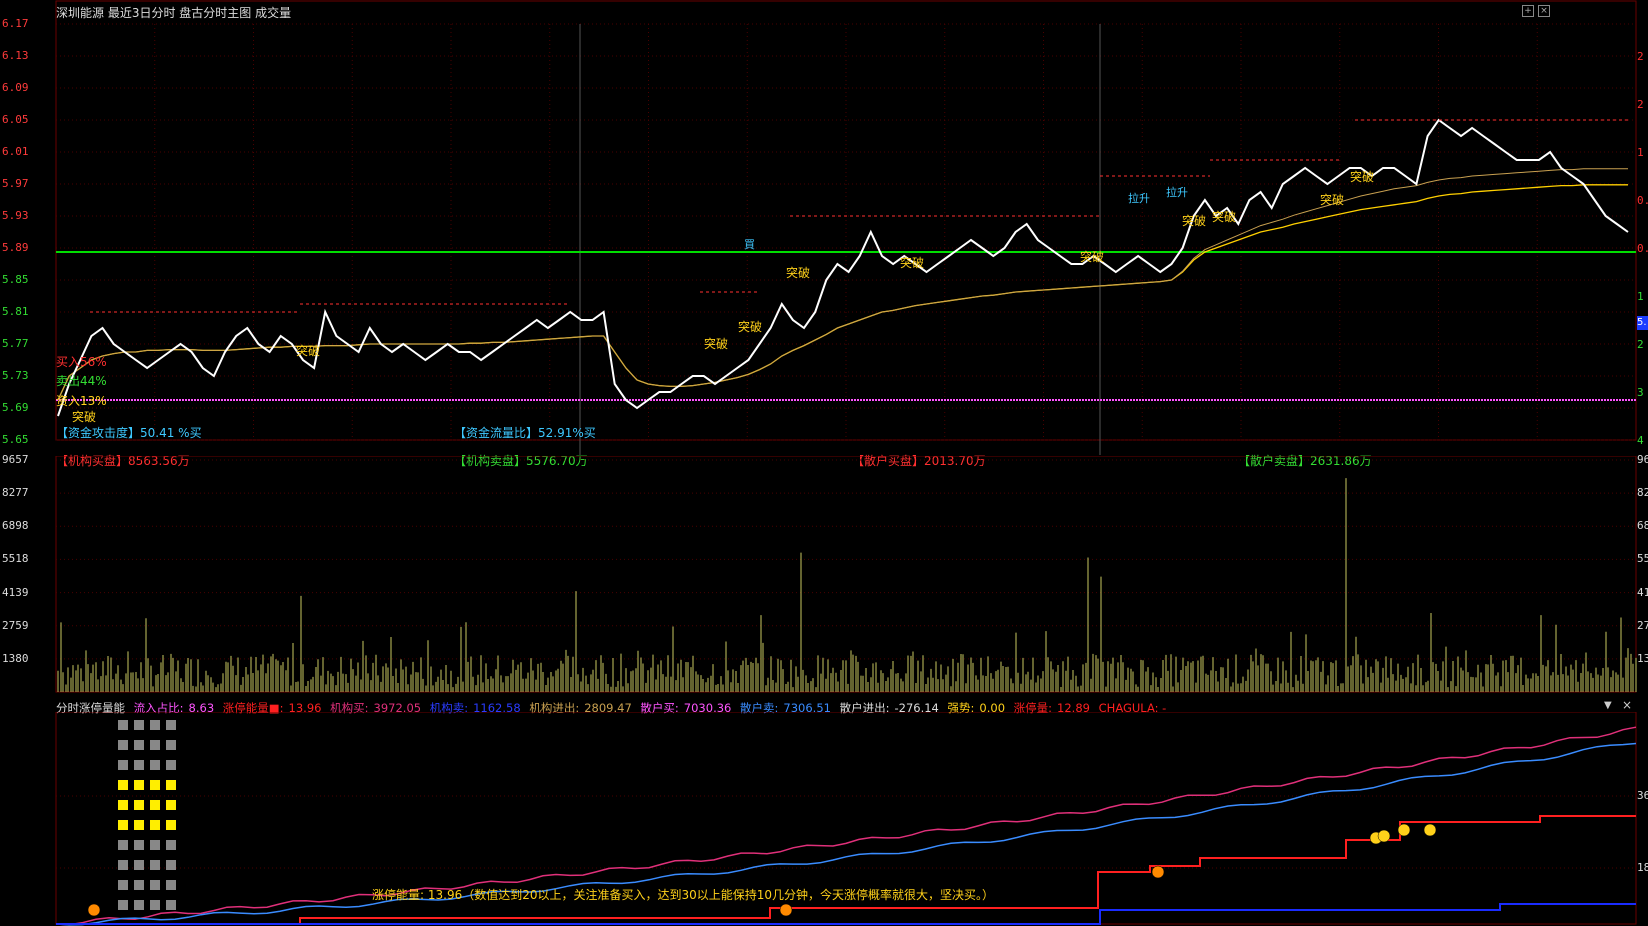  I want to click on volume-tick-label: 4139, so click(15, 592).